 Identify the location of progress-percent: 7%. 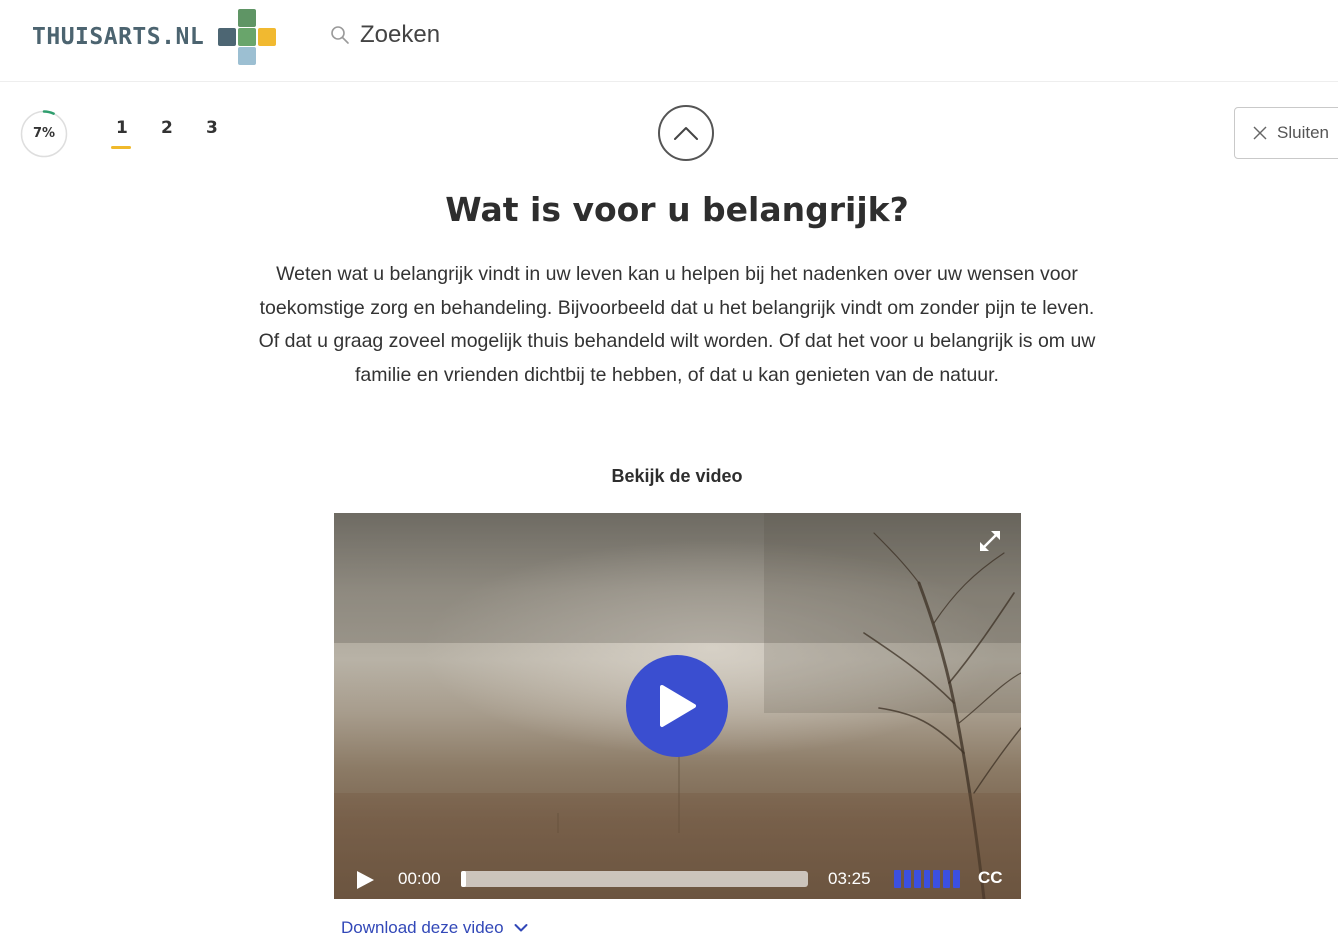
(44, 133).